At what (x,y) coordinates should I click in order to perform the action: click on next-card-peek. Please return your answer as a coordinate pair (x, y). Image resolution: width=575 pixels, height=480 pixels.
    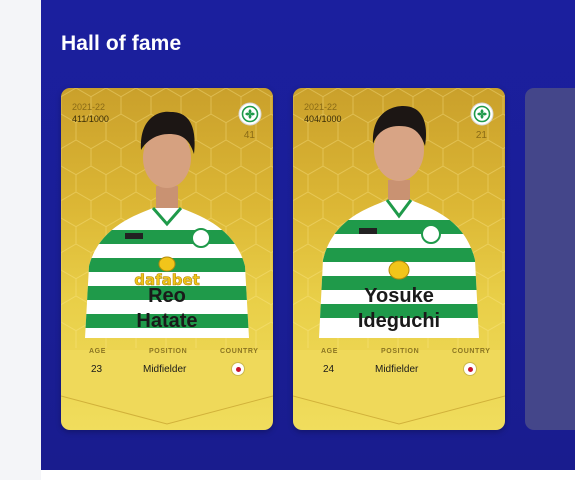
    Looking at the image, I should click on (550, 259).